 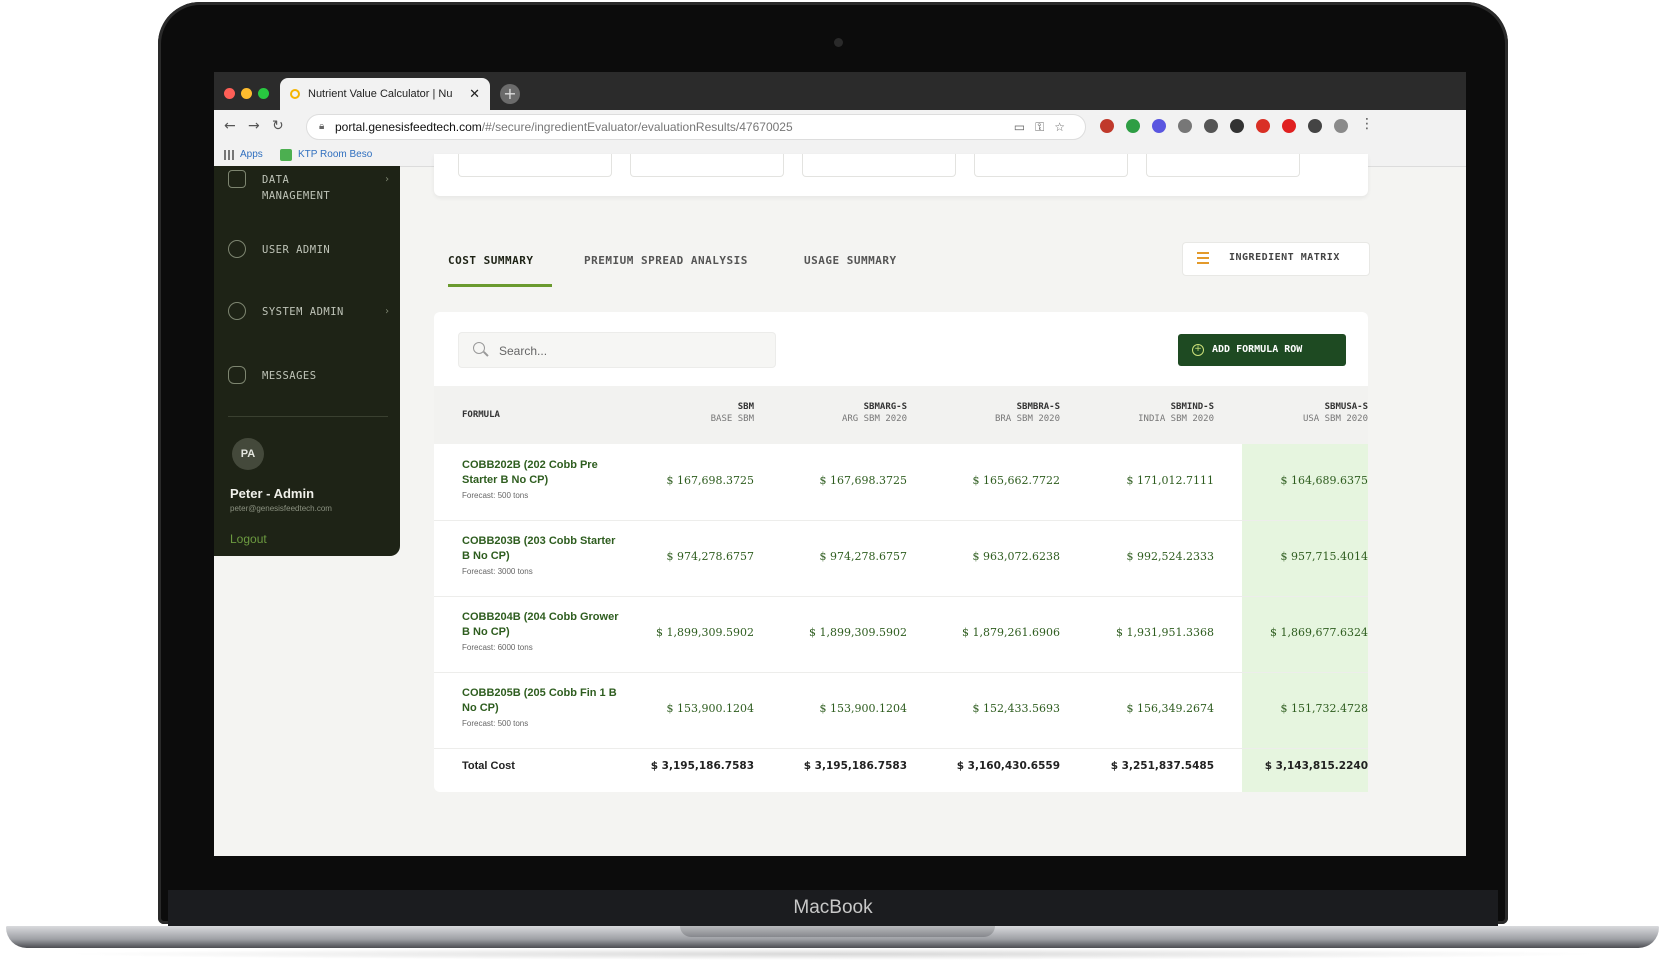 What do you see at coordinates (710, 480) in the screenshot?
I see `cost-cell: $ 167,698.3725` at bounding box center [710, 480].